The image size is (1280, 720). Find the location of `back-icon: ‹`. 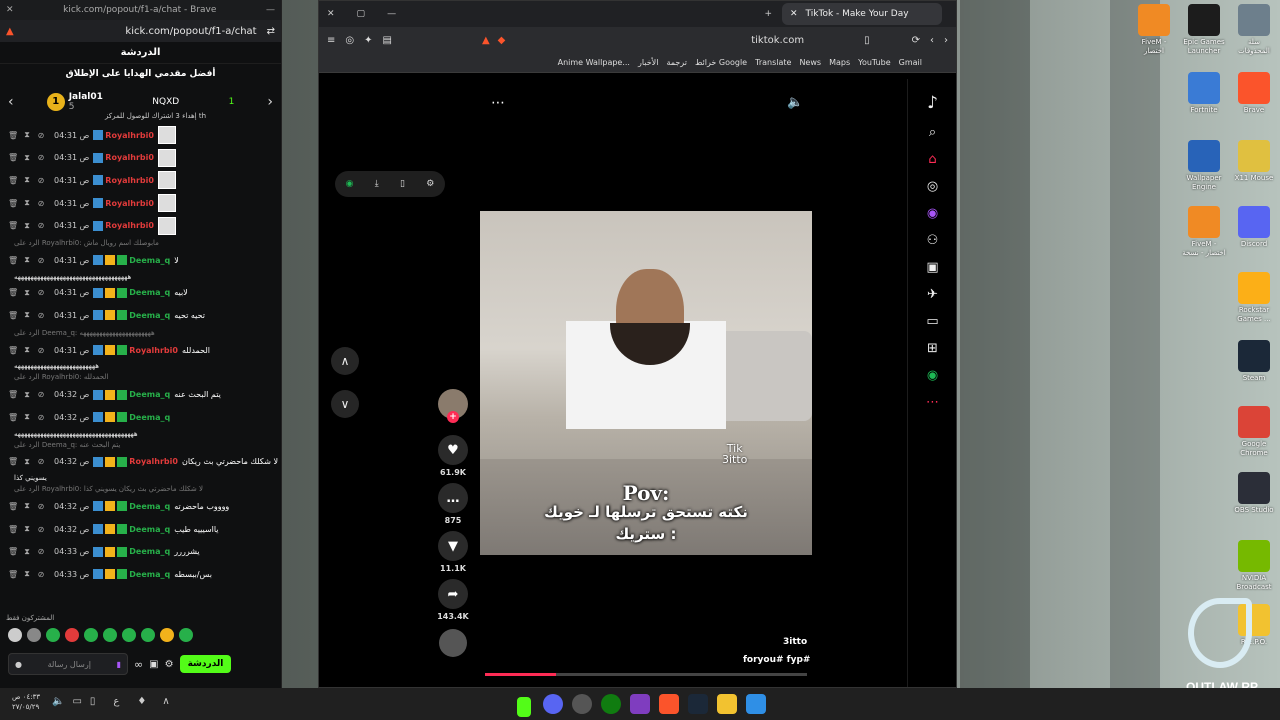

back-icon: ‹ is located at coordinates (932, 40).